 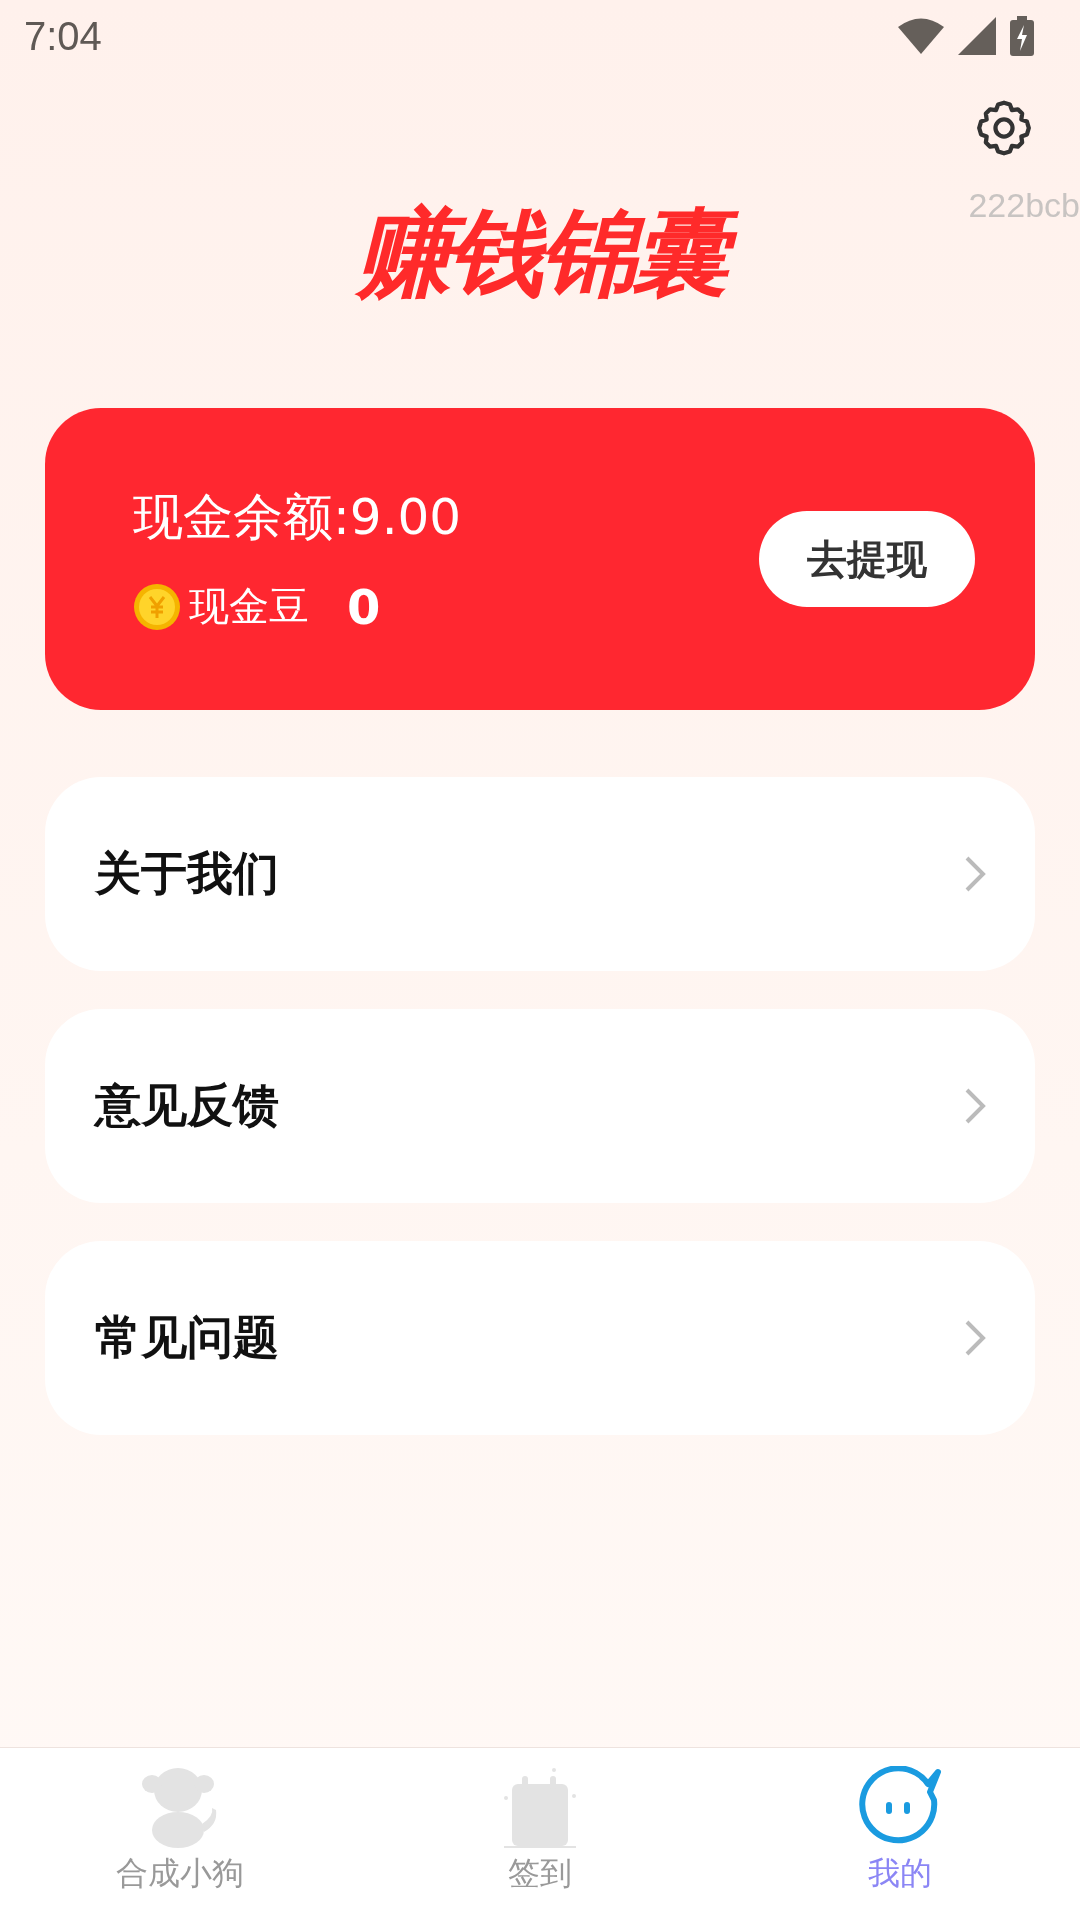 What do you see at coordinates (187, 1105) in the screenshot?
I see `menu-label: 意见反馈` at bounding box center [187, 1105].